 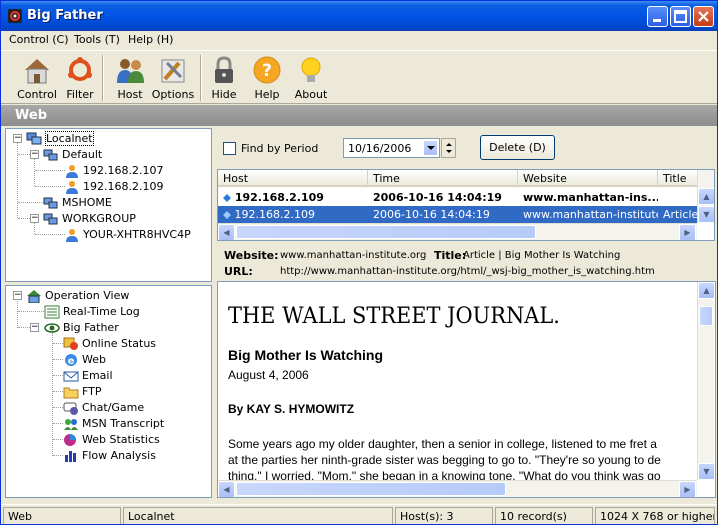 I want to click on status-resolution: 1024 X 768 or higher, so click(x=655, y=515).